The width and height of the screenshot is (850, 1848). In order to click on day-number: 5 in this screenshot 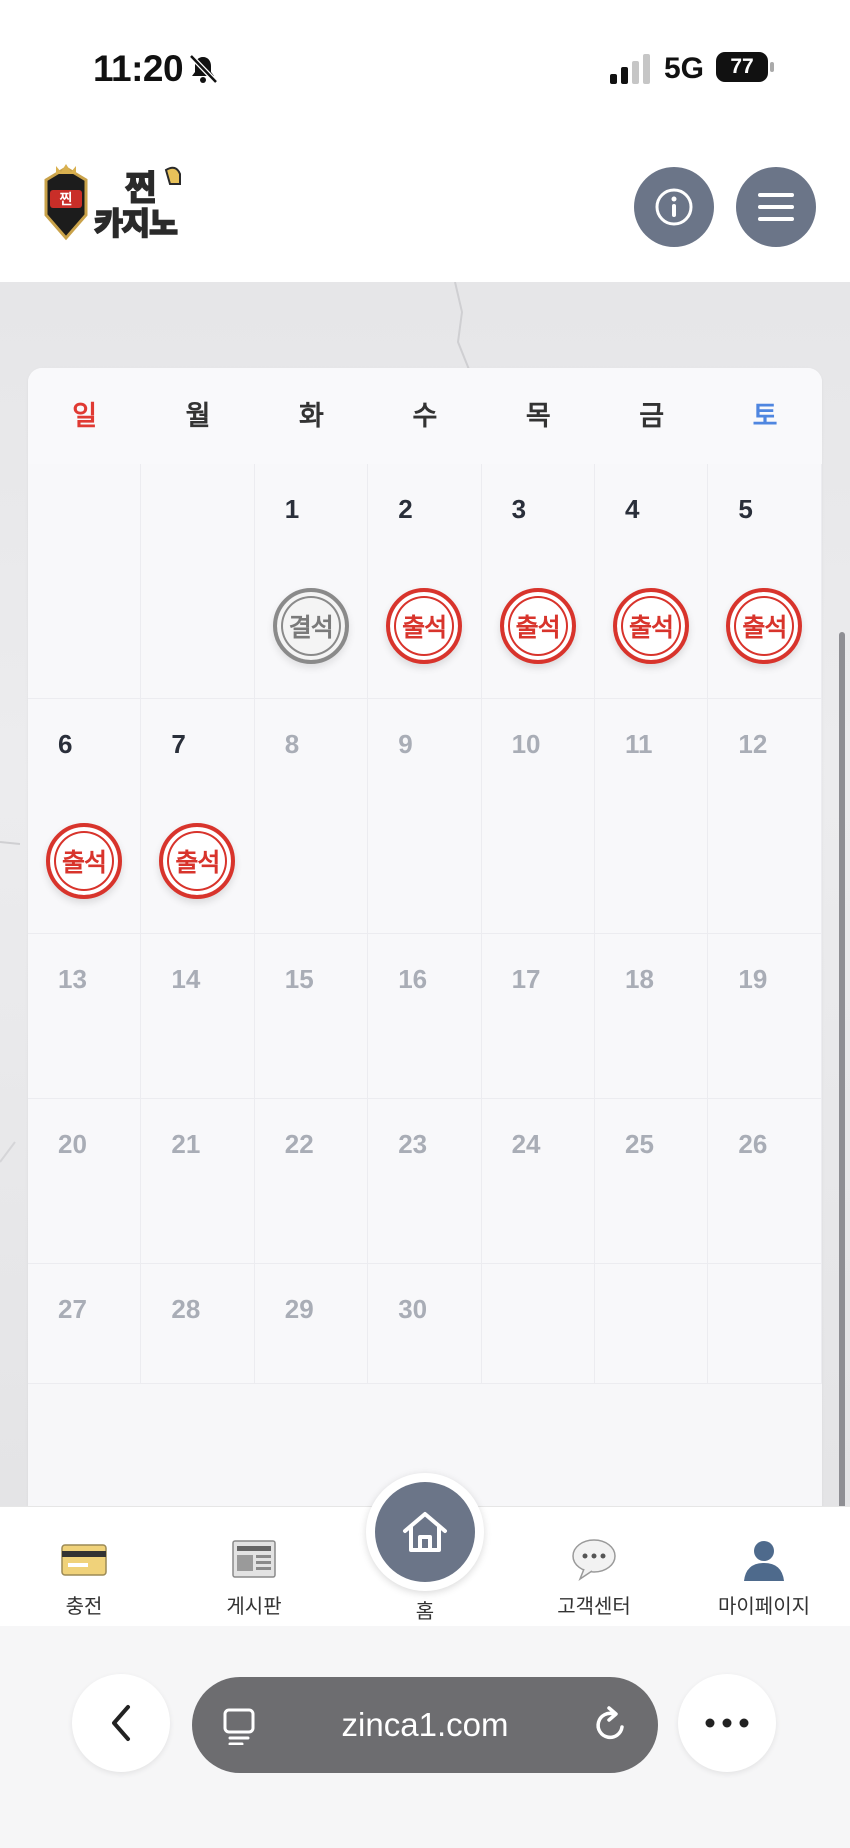, I will do `click(745, 509)`.